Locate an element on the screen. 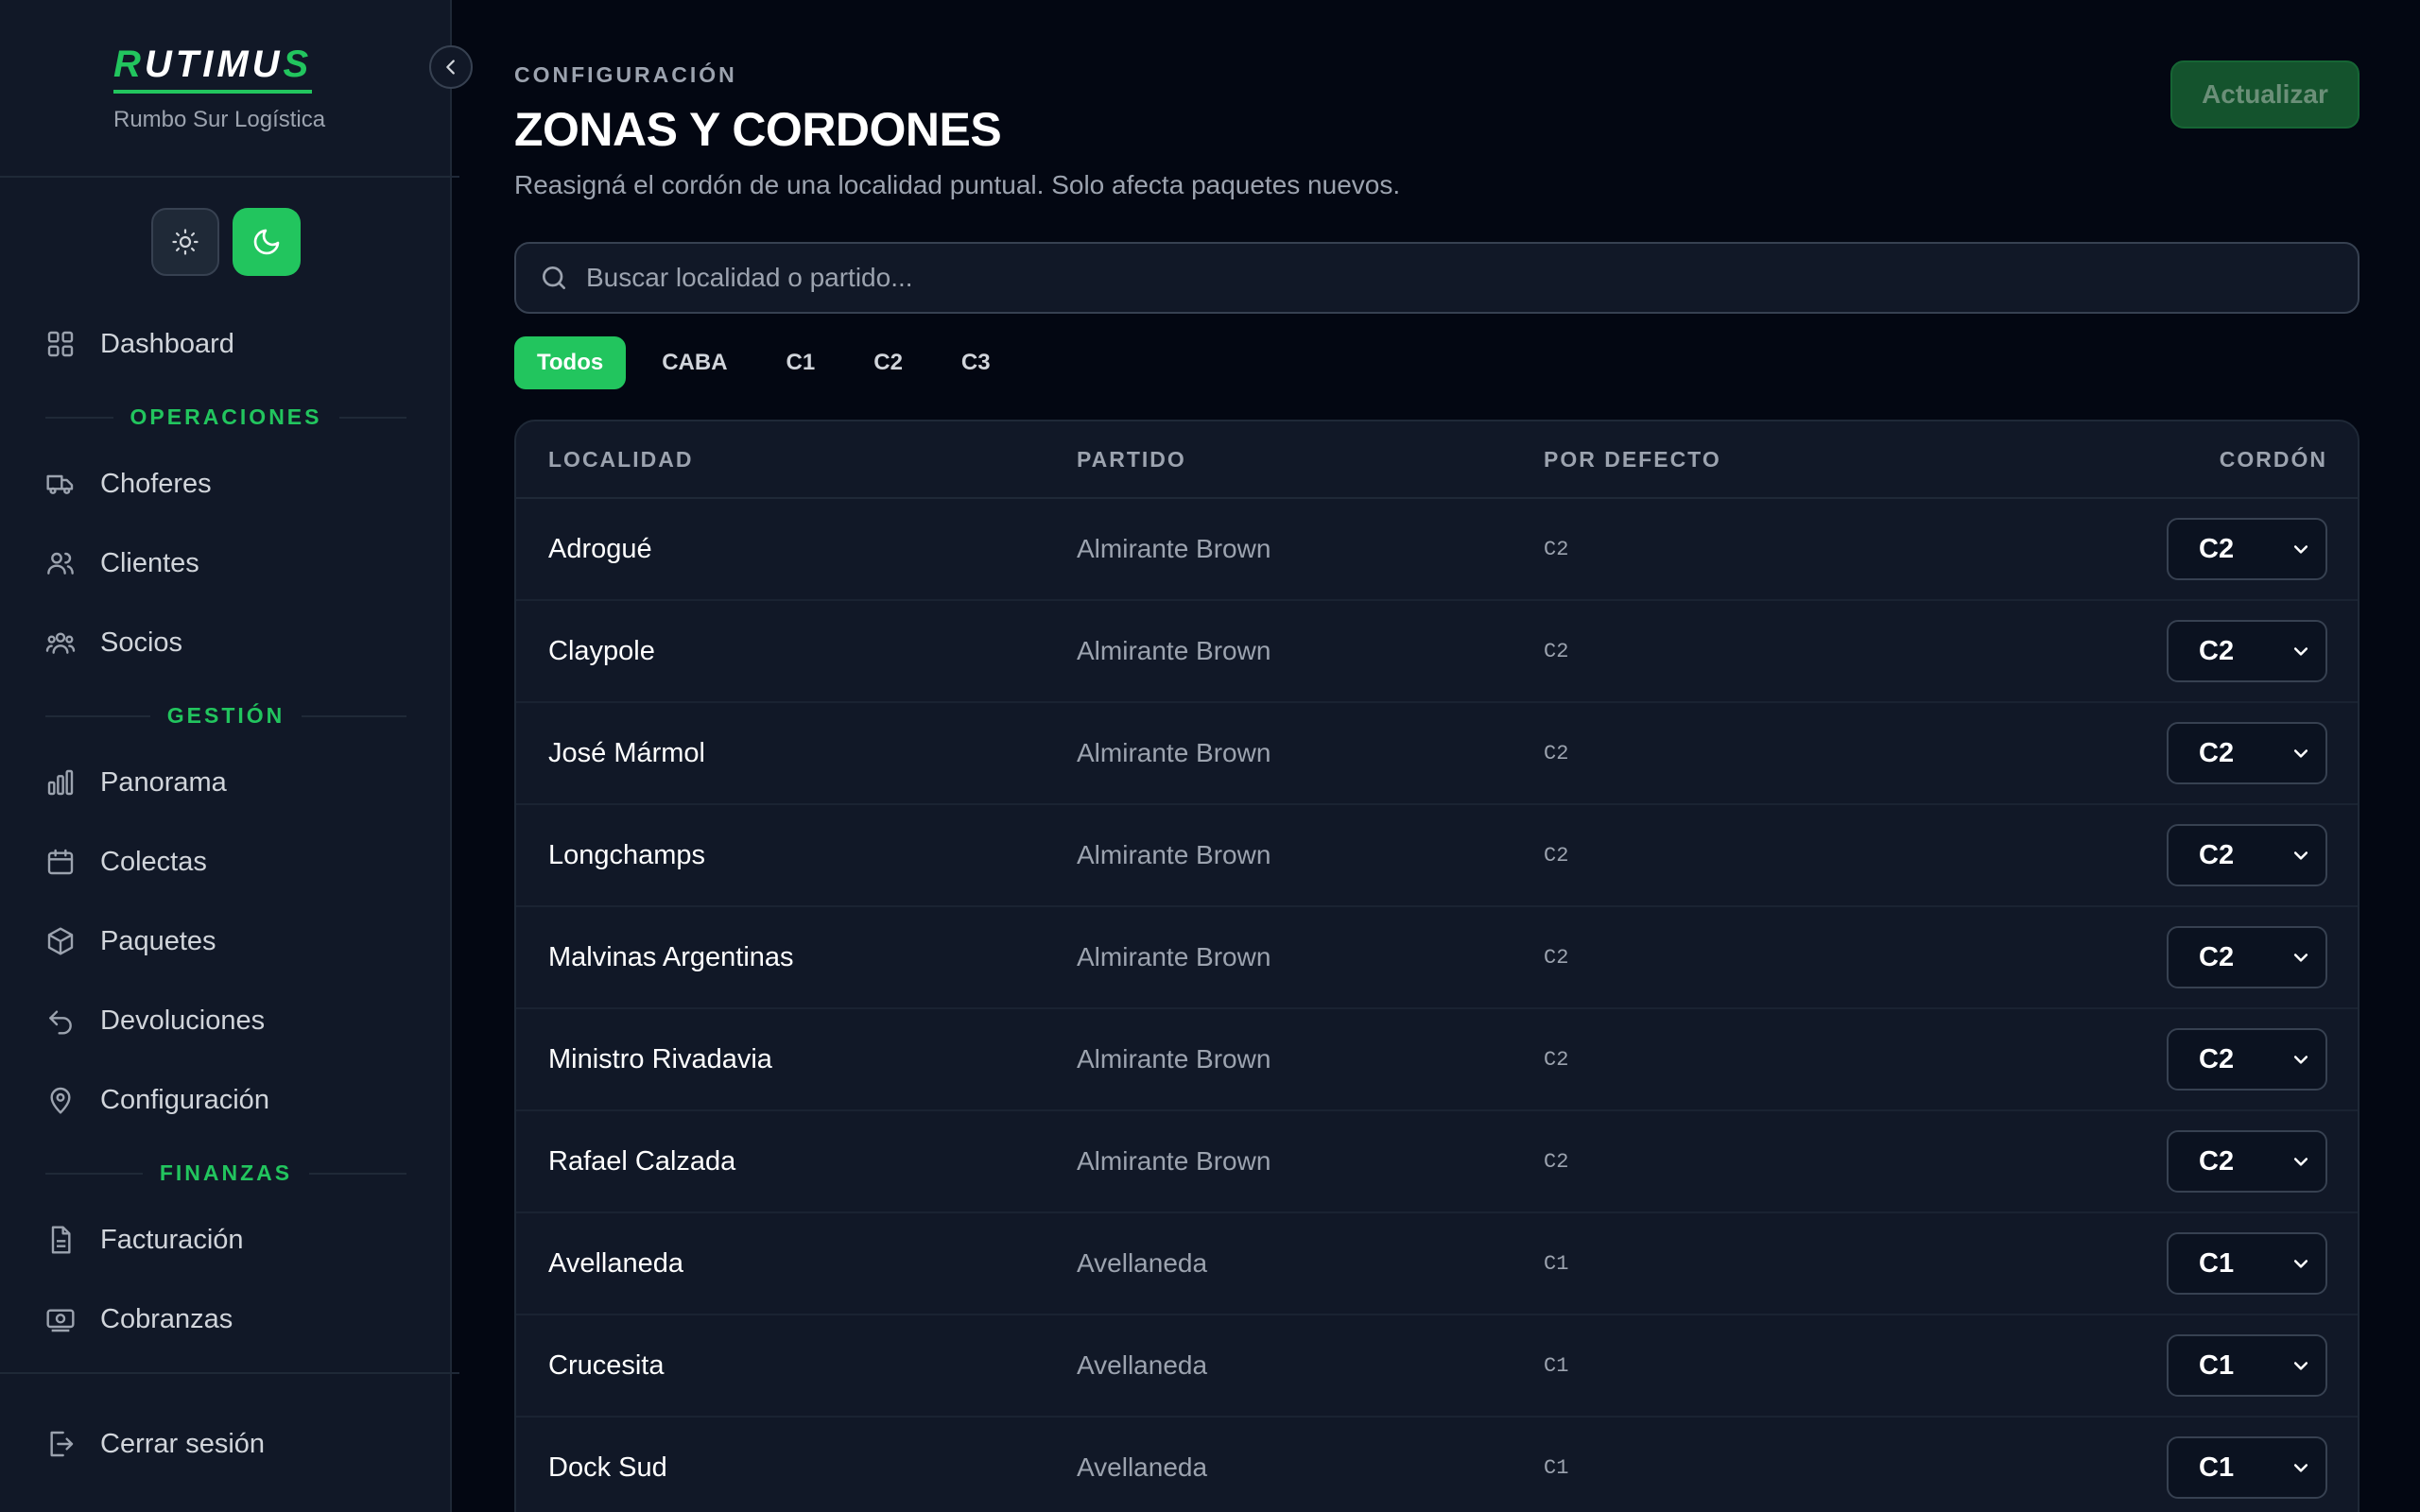 The height and width of the screenshot is (1512, 2420). nav-choferes: Choferes is located at coordinates (129, 483).